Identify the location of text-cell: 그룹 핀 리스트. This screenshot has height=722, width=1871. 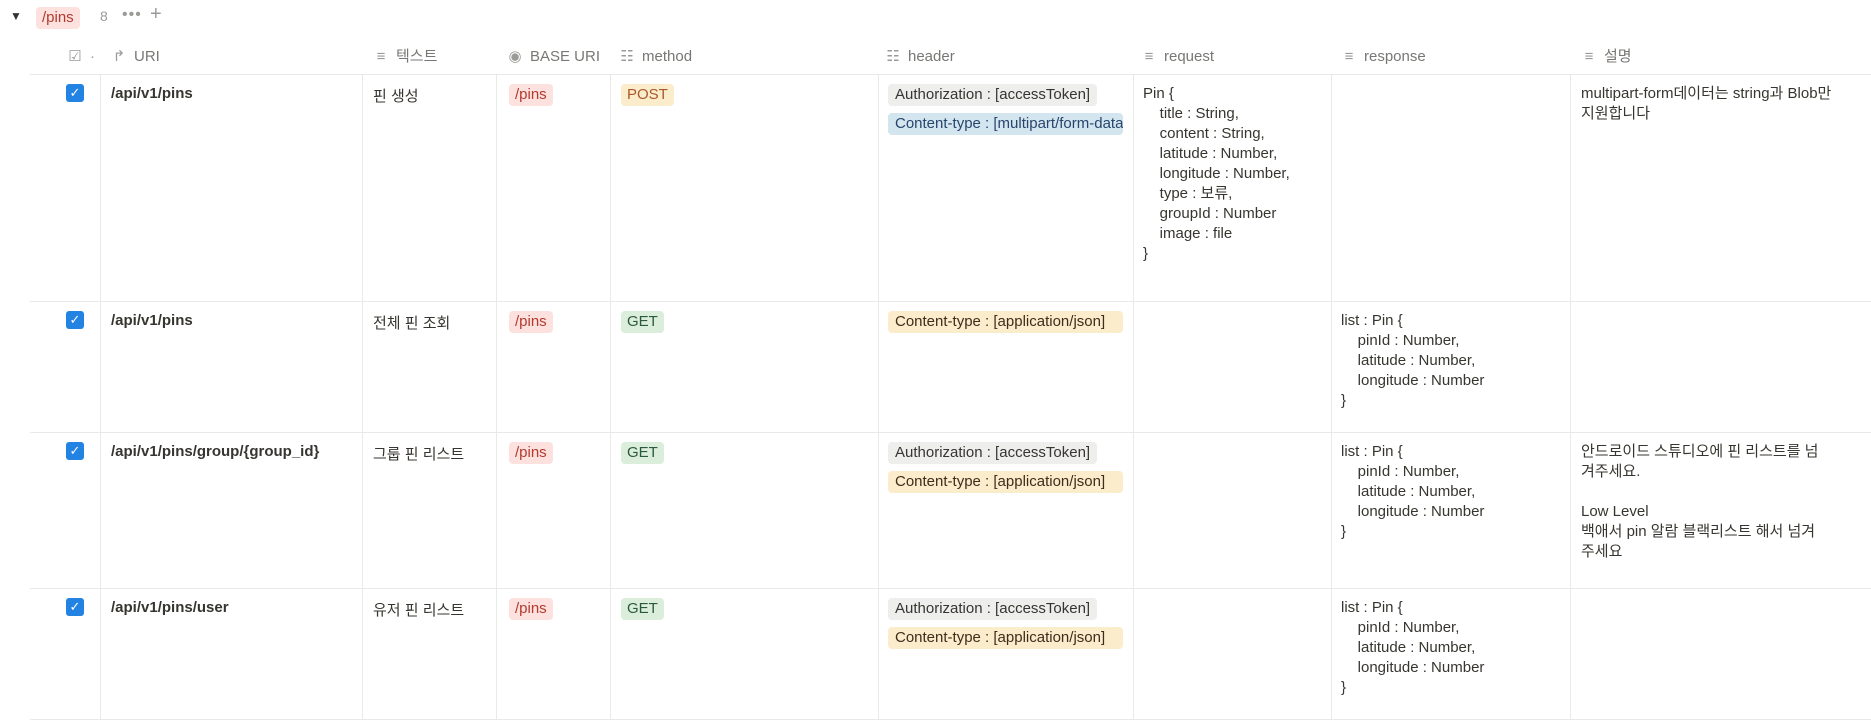
(419, 454).